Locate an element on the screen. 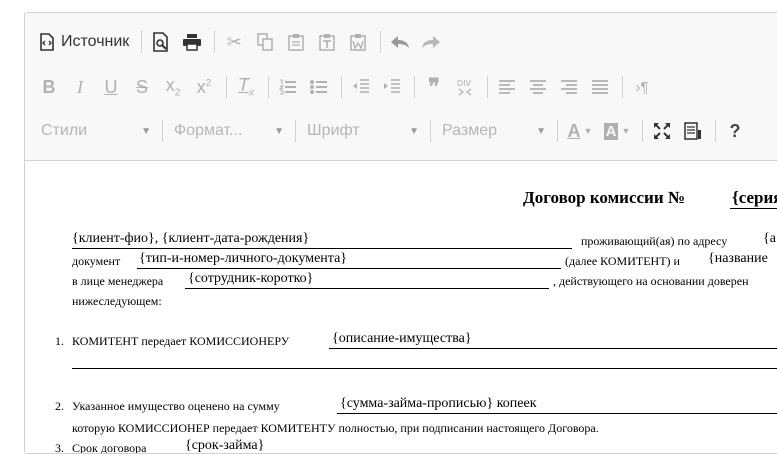 The width and height of the screenshot is (777, 454). decrease-indent-button is located at coordinates (361, 87).